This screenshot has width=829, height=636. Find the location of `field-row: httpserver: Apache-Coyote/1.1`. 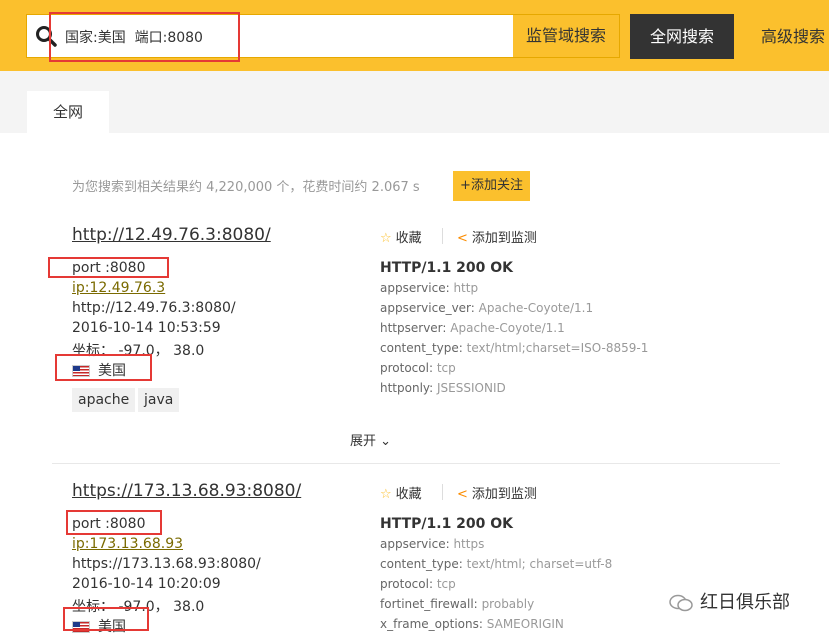

field-row: httpserver: Apache-Coyote/1.1 is located at coordinates (472, 328).